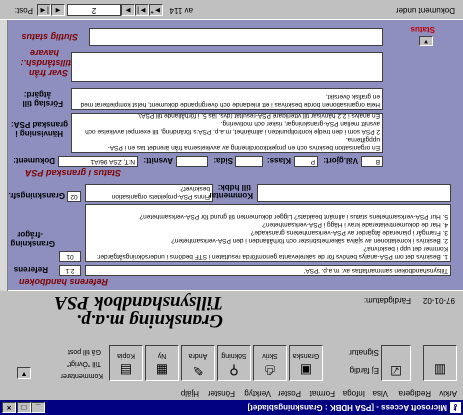 Image resolution: width=463 pixels, height=415 pixels. I want to click on menu-redigera: Redigera, so click(415, 393).